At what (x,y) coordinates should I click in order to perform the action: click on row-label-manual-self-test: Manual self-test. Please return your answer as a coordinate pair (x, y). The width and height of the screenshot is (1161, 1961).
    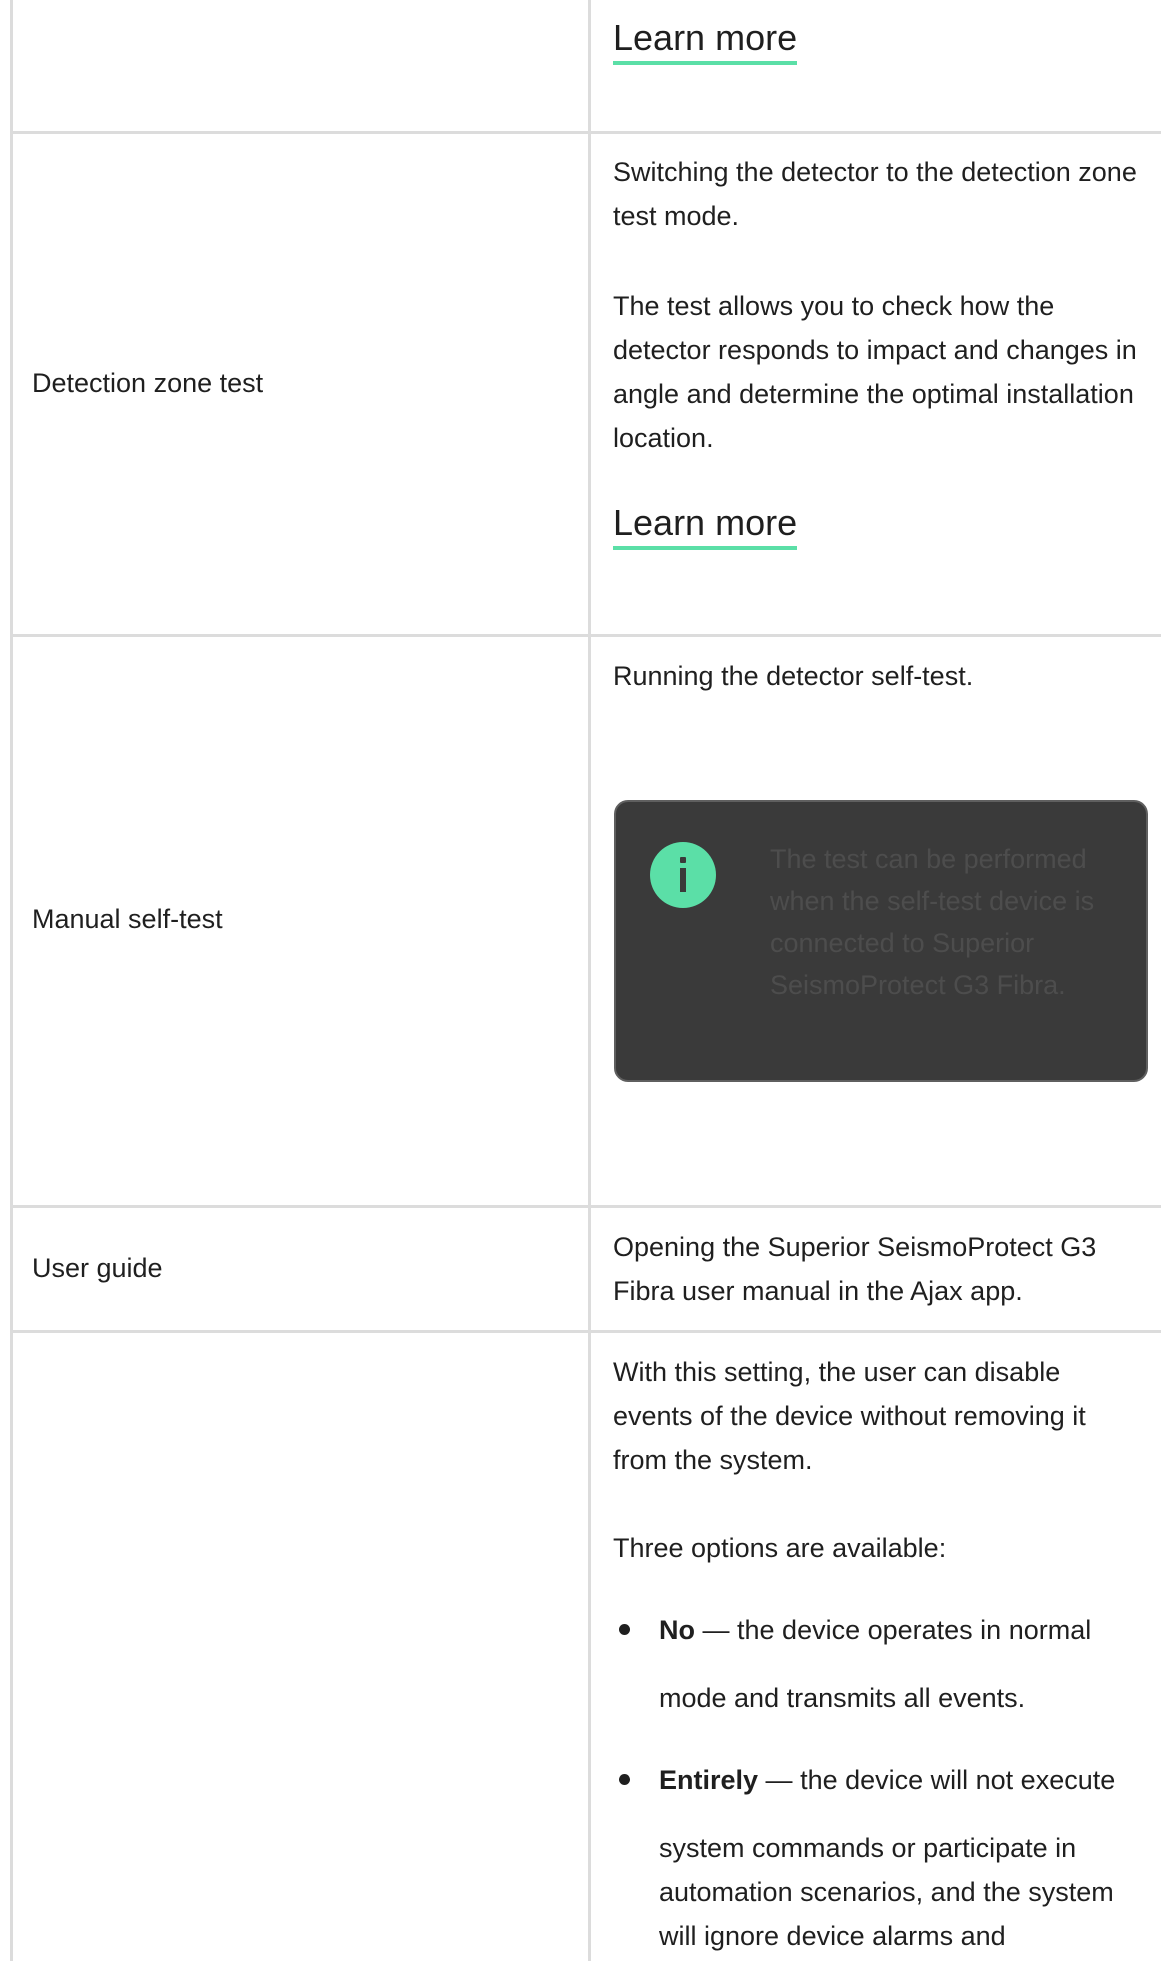
    Looking at the image, I should click on (127, 919).